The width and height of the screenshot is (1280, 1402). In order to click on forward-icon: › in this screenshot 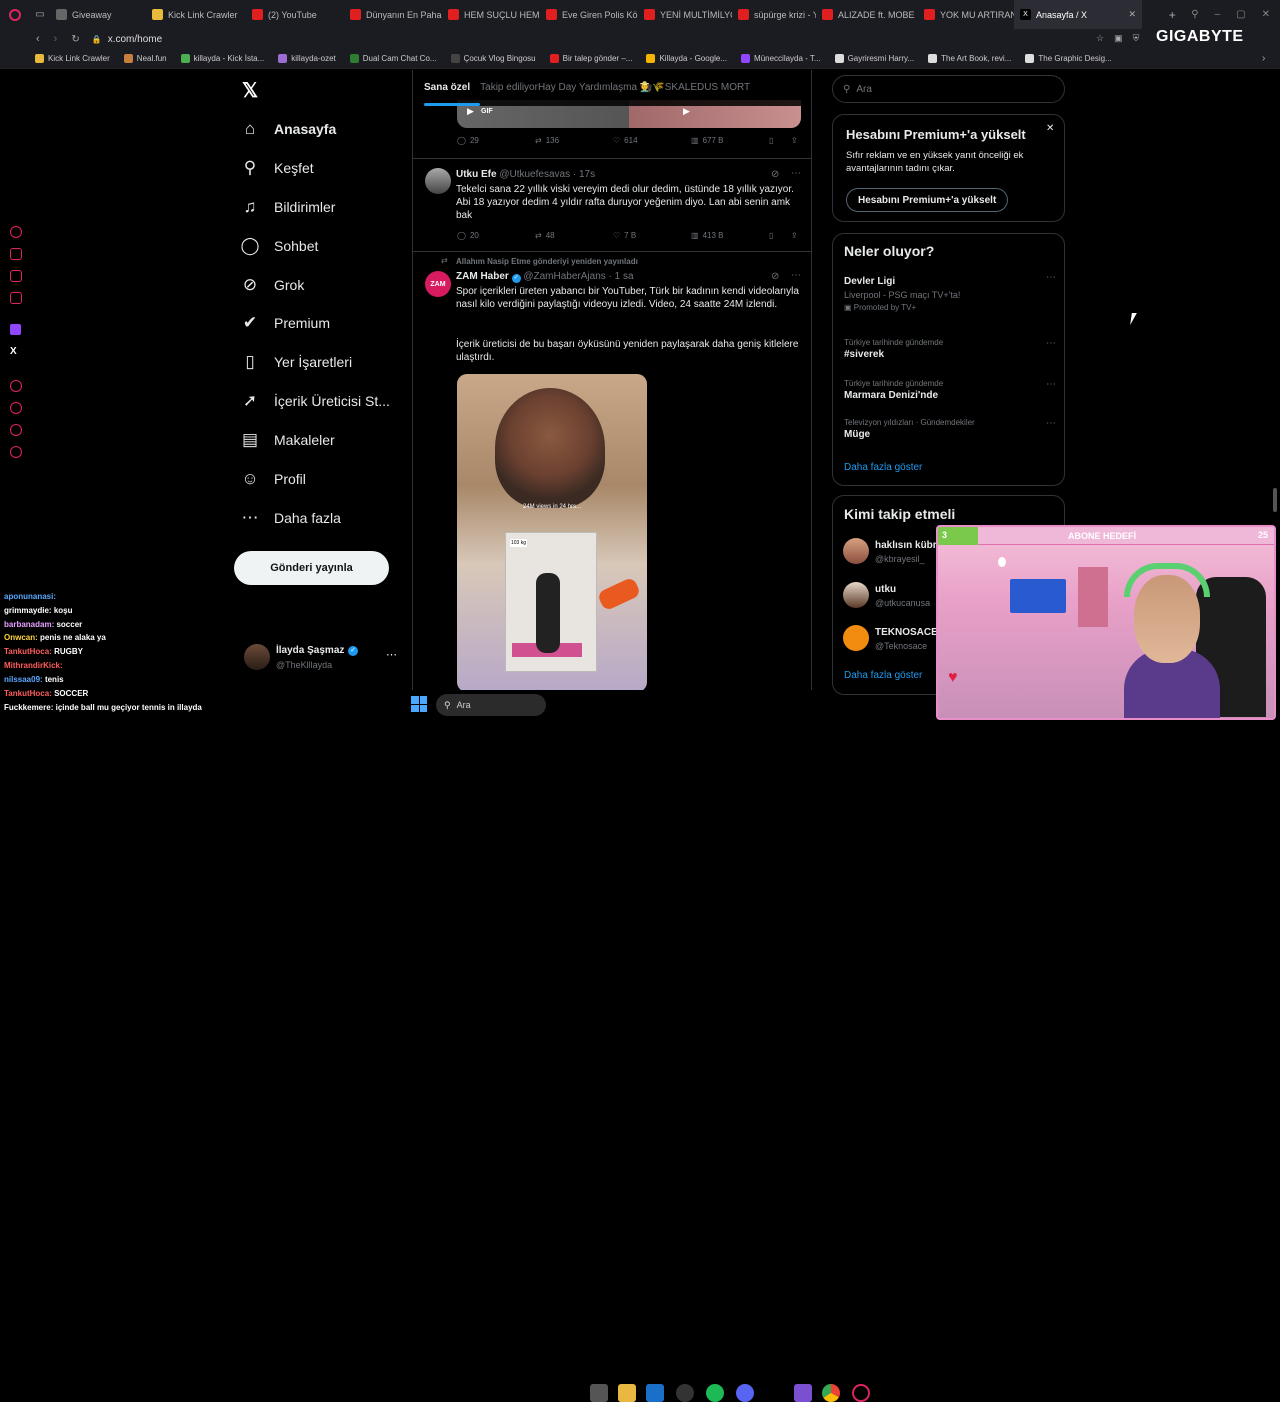, I will do `click(56, 39)`.